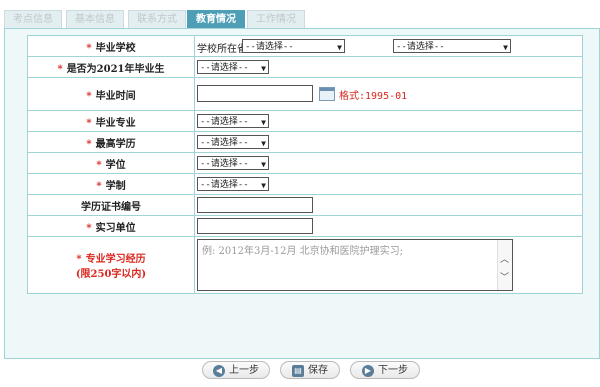 This screenshot has width=600, height=387. Describe the element at coordinates (504, 258) in the screenshot. I see `chevron-up-icon: ︿` at that location.